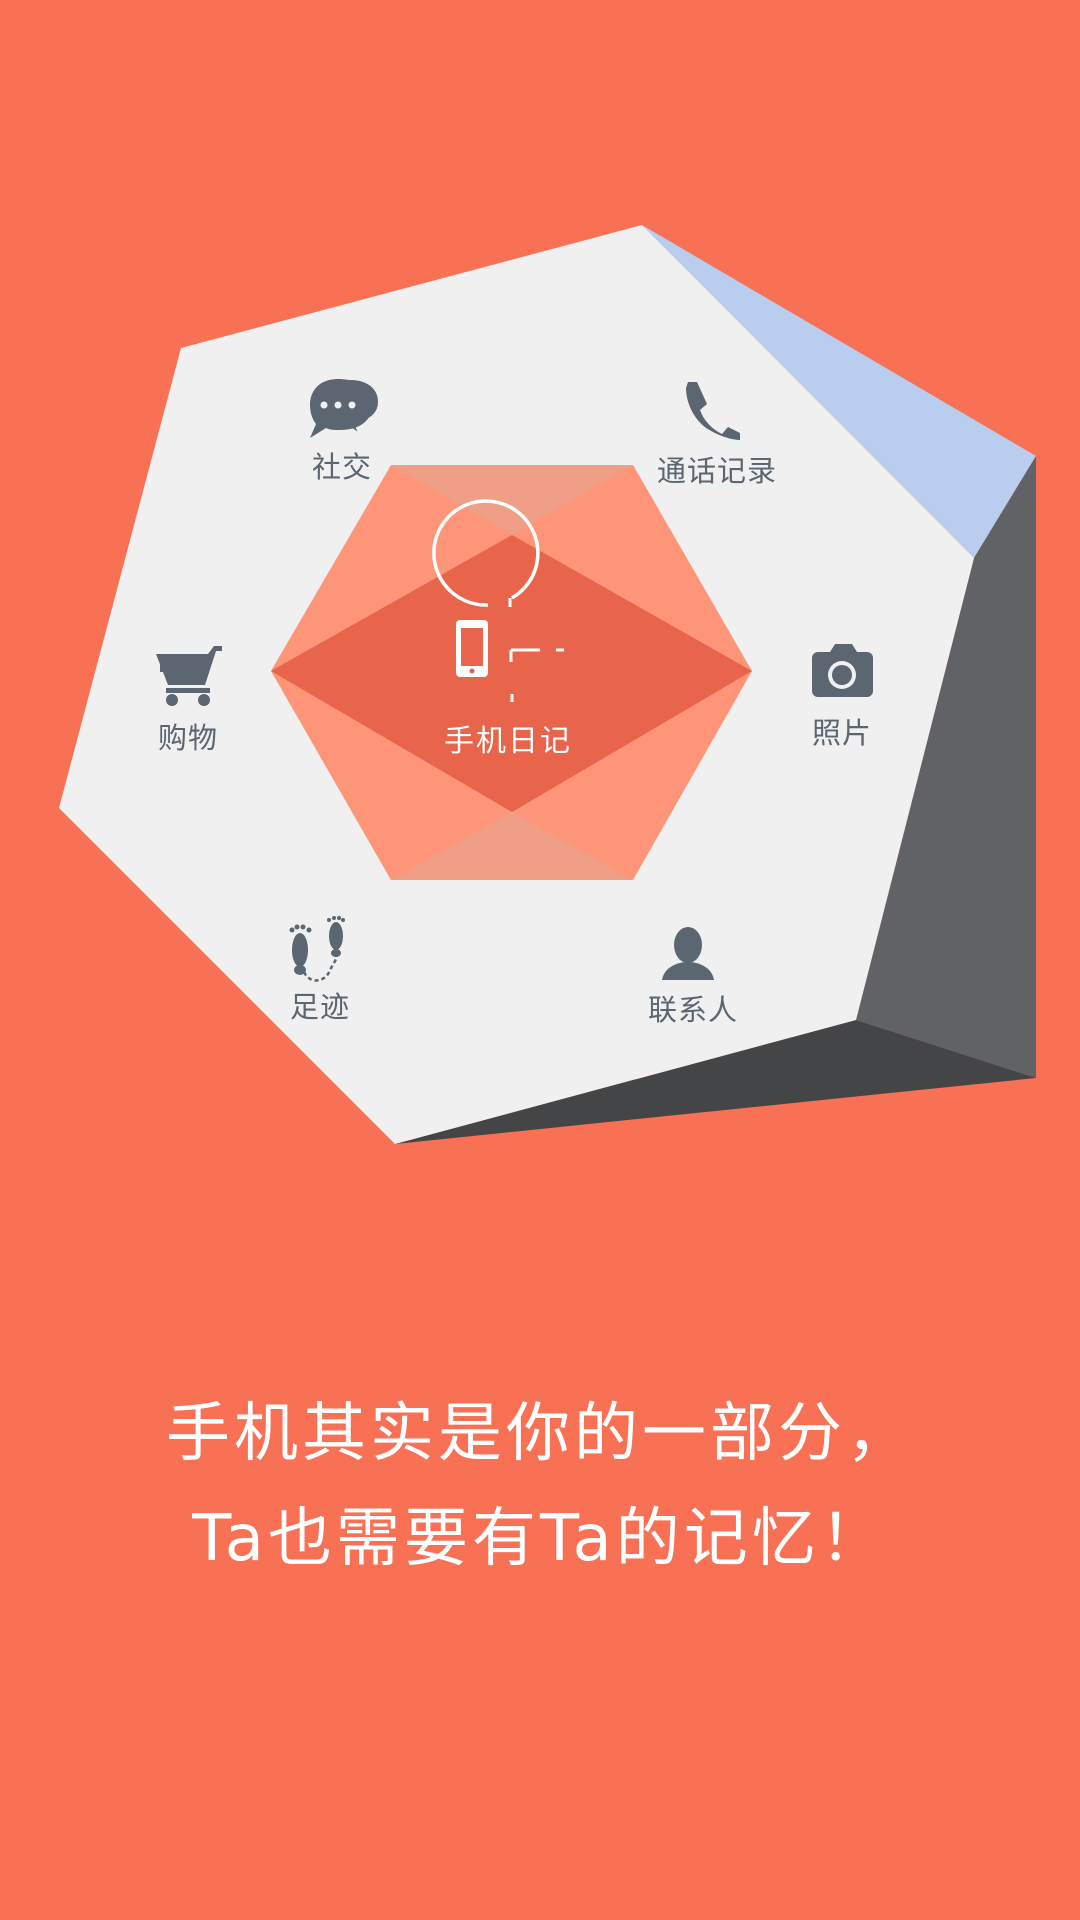 The image size is (1080, 1920). Describe the element at coordinates (693, 1008) in the screenshot. I see `feature-label-contacts: 联系人` at that location.